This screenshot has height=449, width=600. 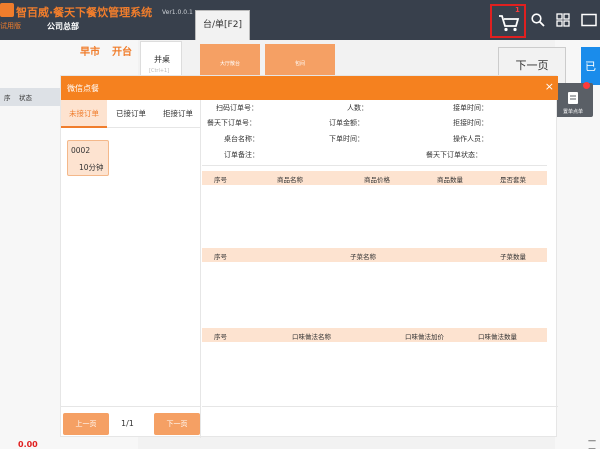 What do you see at coordinates (84, 12) in the screenshot?
I see `app-title: 智百威·餐天下餐饮管理系统` at bounding box center [84, 12].